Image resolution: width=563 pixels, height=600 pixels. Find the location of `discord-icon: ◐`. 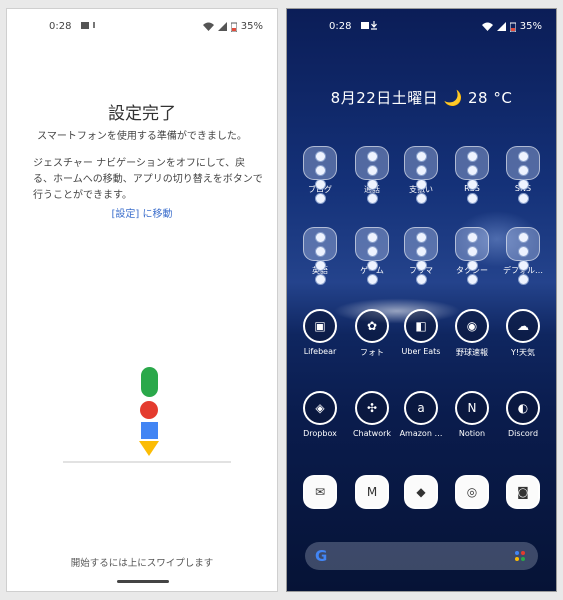

discord-icon: ◐ is located at coordinates (523, 408).